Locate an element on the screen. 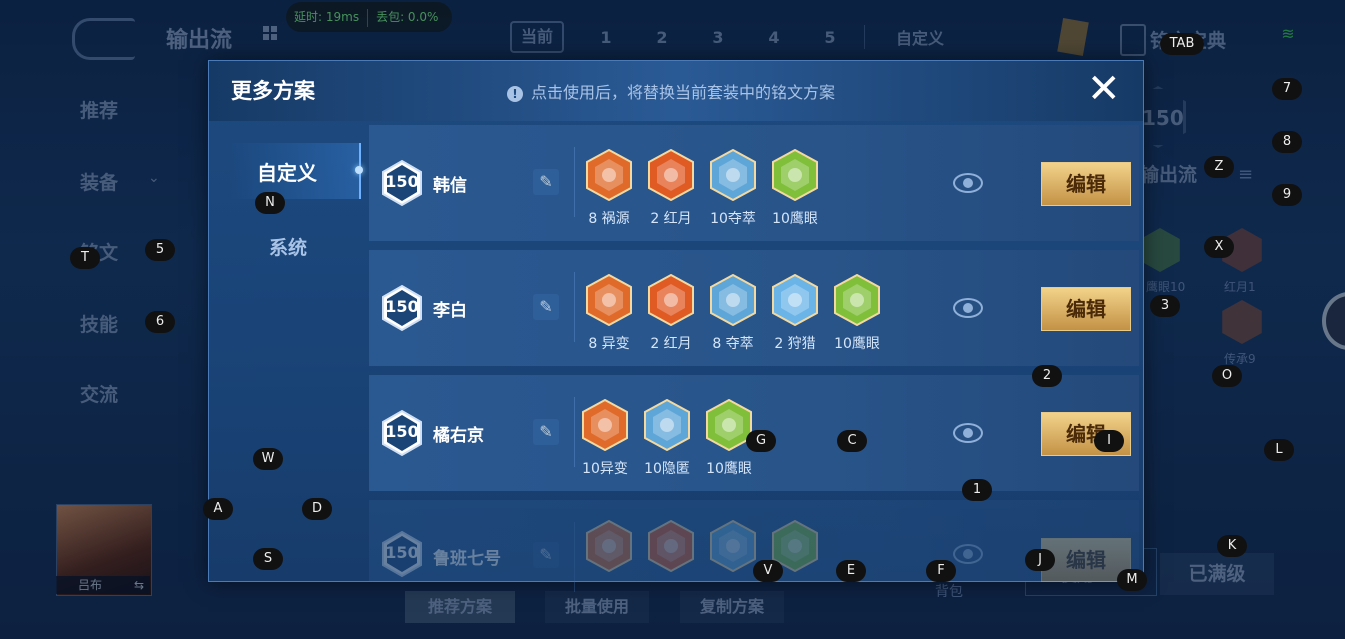 The image size is (1345, 639). inscription-gem: 10异变 is located at coordinates (605, 438).